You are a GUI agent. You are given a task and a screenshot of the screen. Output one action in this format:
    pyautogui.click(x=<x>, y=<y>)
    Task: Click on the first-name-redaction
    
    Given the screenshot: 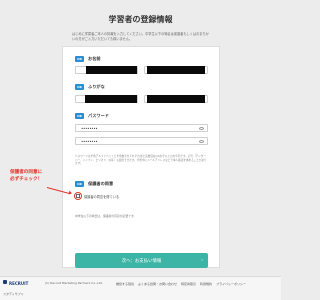 What is the action you would take?
    pyautogui.click(x=176, y=70)
    